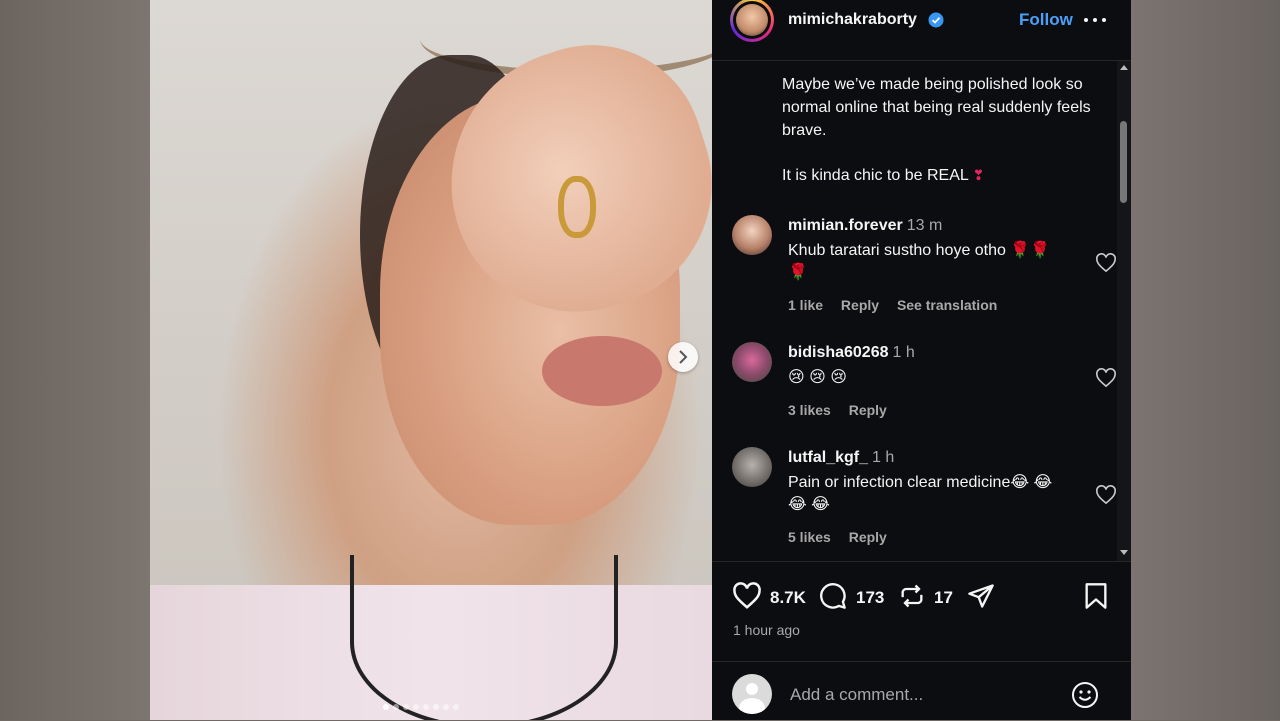  I want to click on comment-meta: 3 likes Reply, so click(844, 410).